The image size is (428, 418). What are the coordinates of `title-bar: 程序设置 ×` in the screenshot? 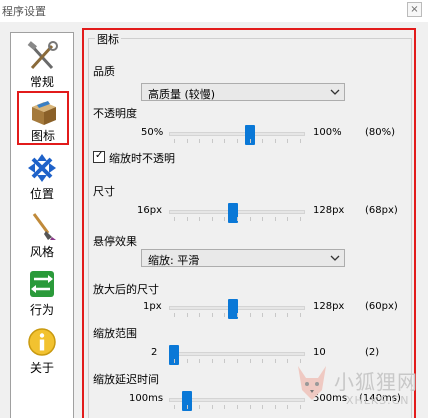 It's located at (214, 11).